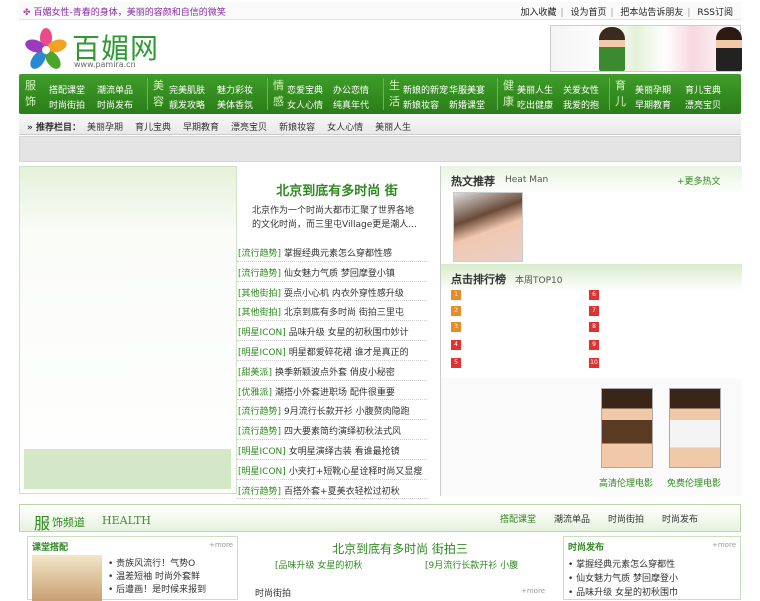 This screenshot has width=760, height=601. What do you see at coordinates (626, 520) in the screenshot?
I see `tab-street-snap: 时尚街拍` at bounding box center [626, 520].